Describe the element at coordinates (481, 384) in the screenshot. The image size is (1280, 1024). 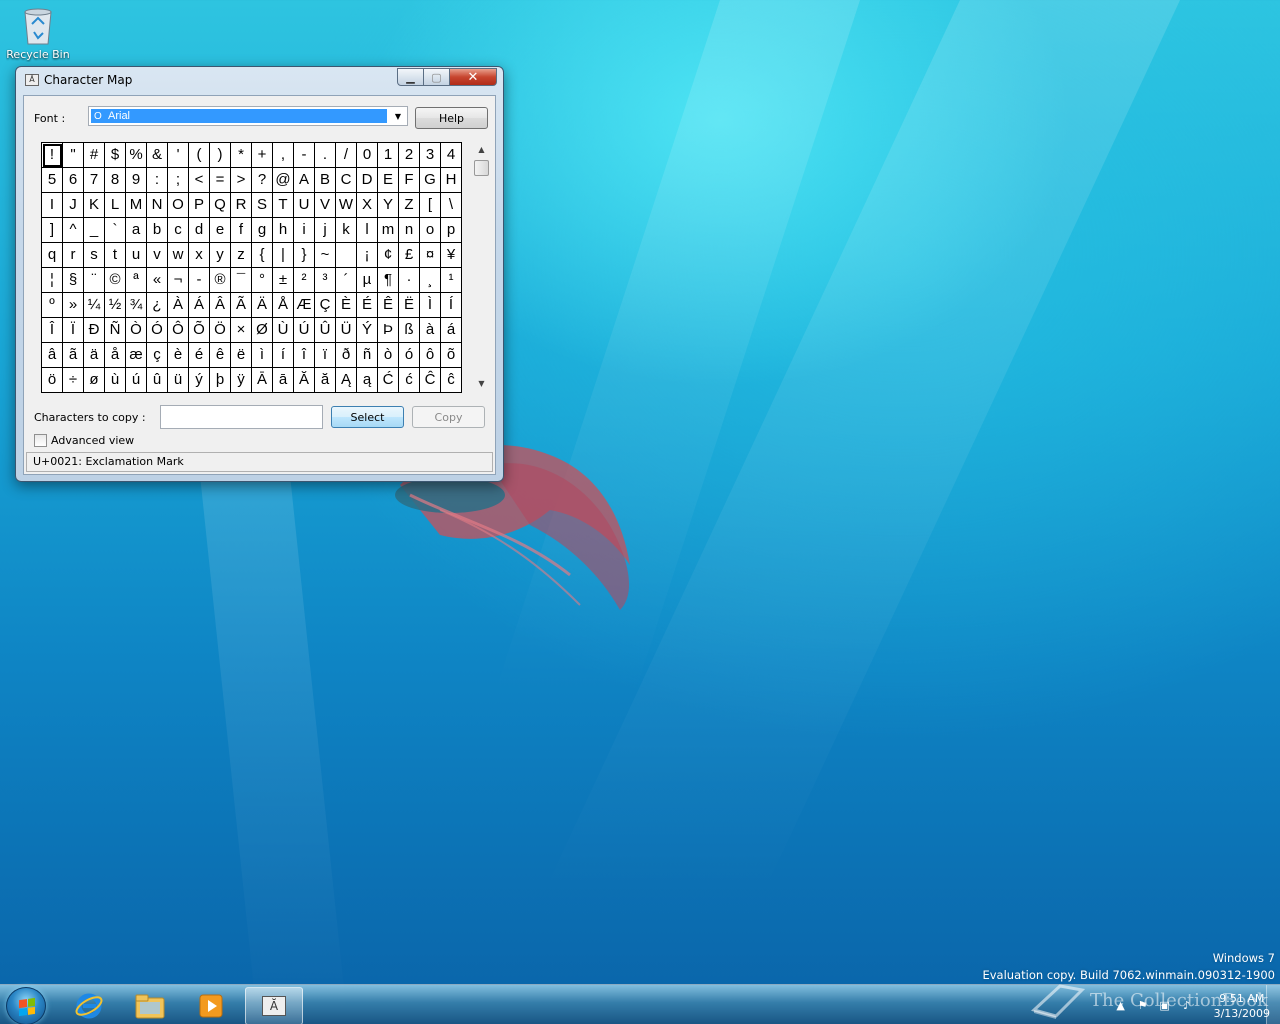
I see `scroll-down-icon: ▼` at that location.